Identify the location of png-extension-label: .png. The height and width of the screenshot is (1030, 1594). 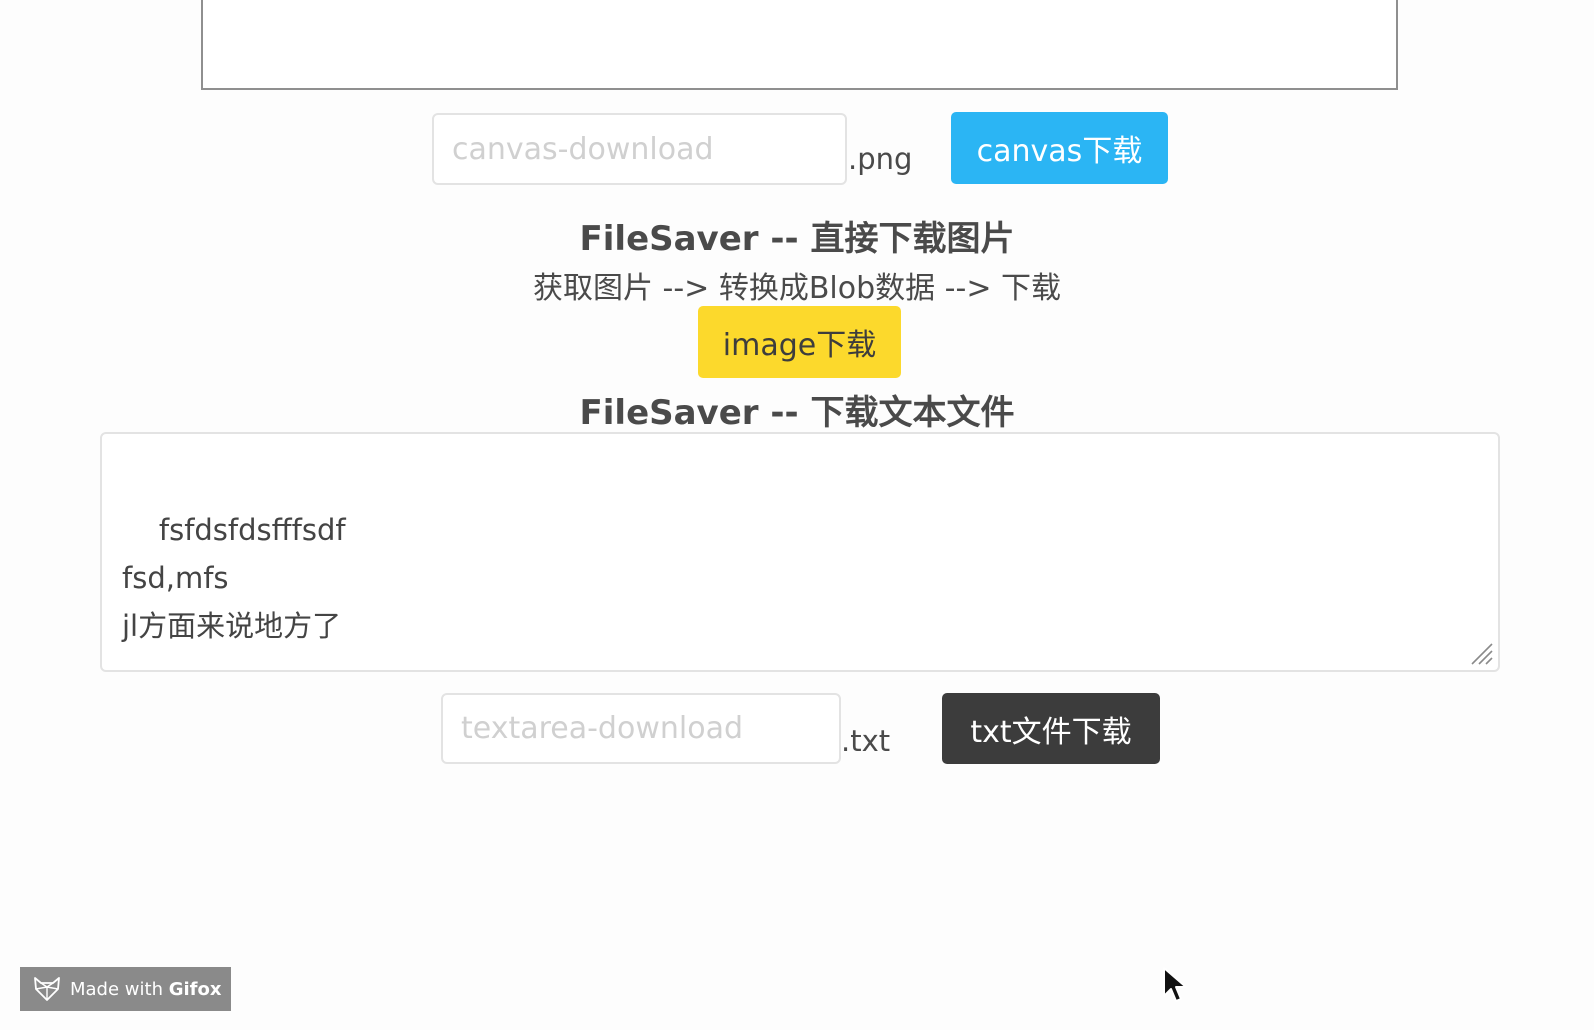
(880, 159).